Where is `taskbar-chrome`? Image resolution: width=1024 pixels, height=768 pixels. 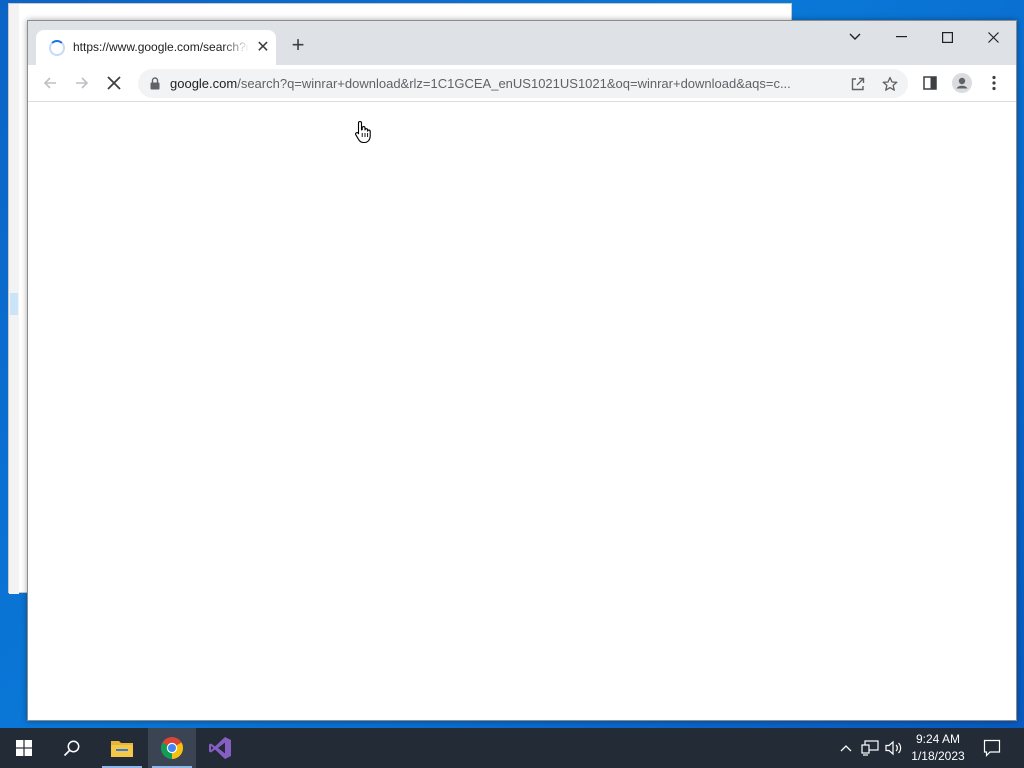 taskbar-chrome is located at coordinates (172, 748).